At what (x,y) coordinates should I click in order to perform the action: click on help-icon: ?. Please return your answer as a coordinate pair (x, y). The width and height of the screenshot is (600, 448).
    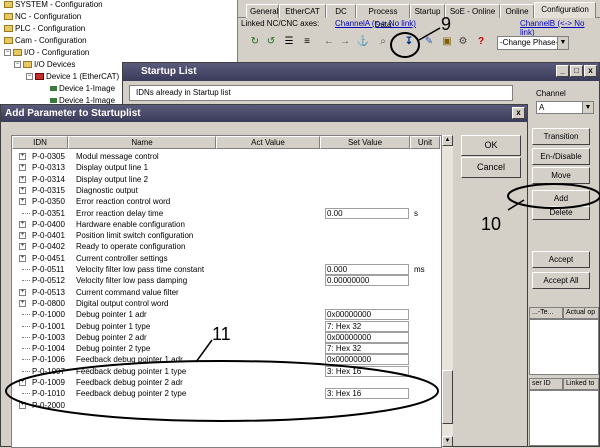
    Looking at the image, I should click on (481, 42).